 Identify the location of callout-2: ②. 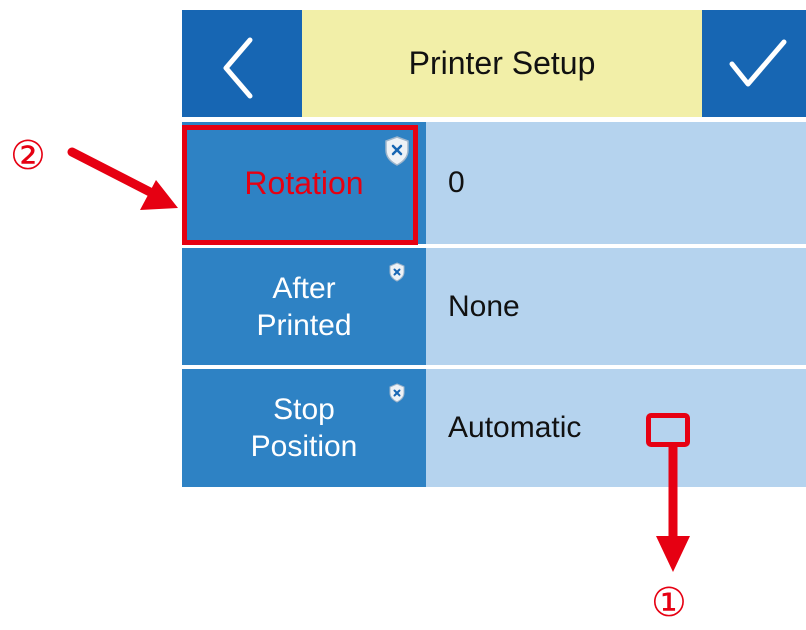
(28, 156).